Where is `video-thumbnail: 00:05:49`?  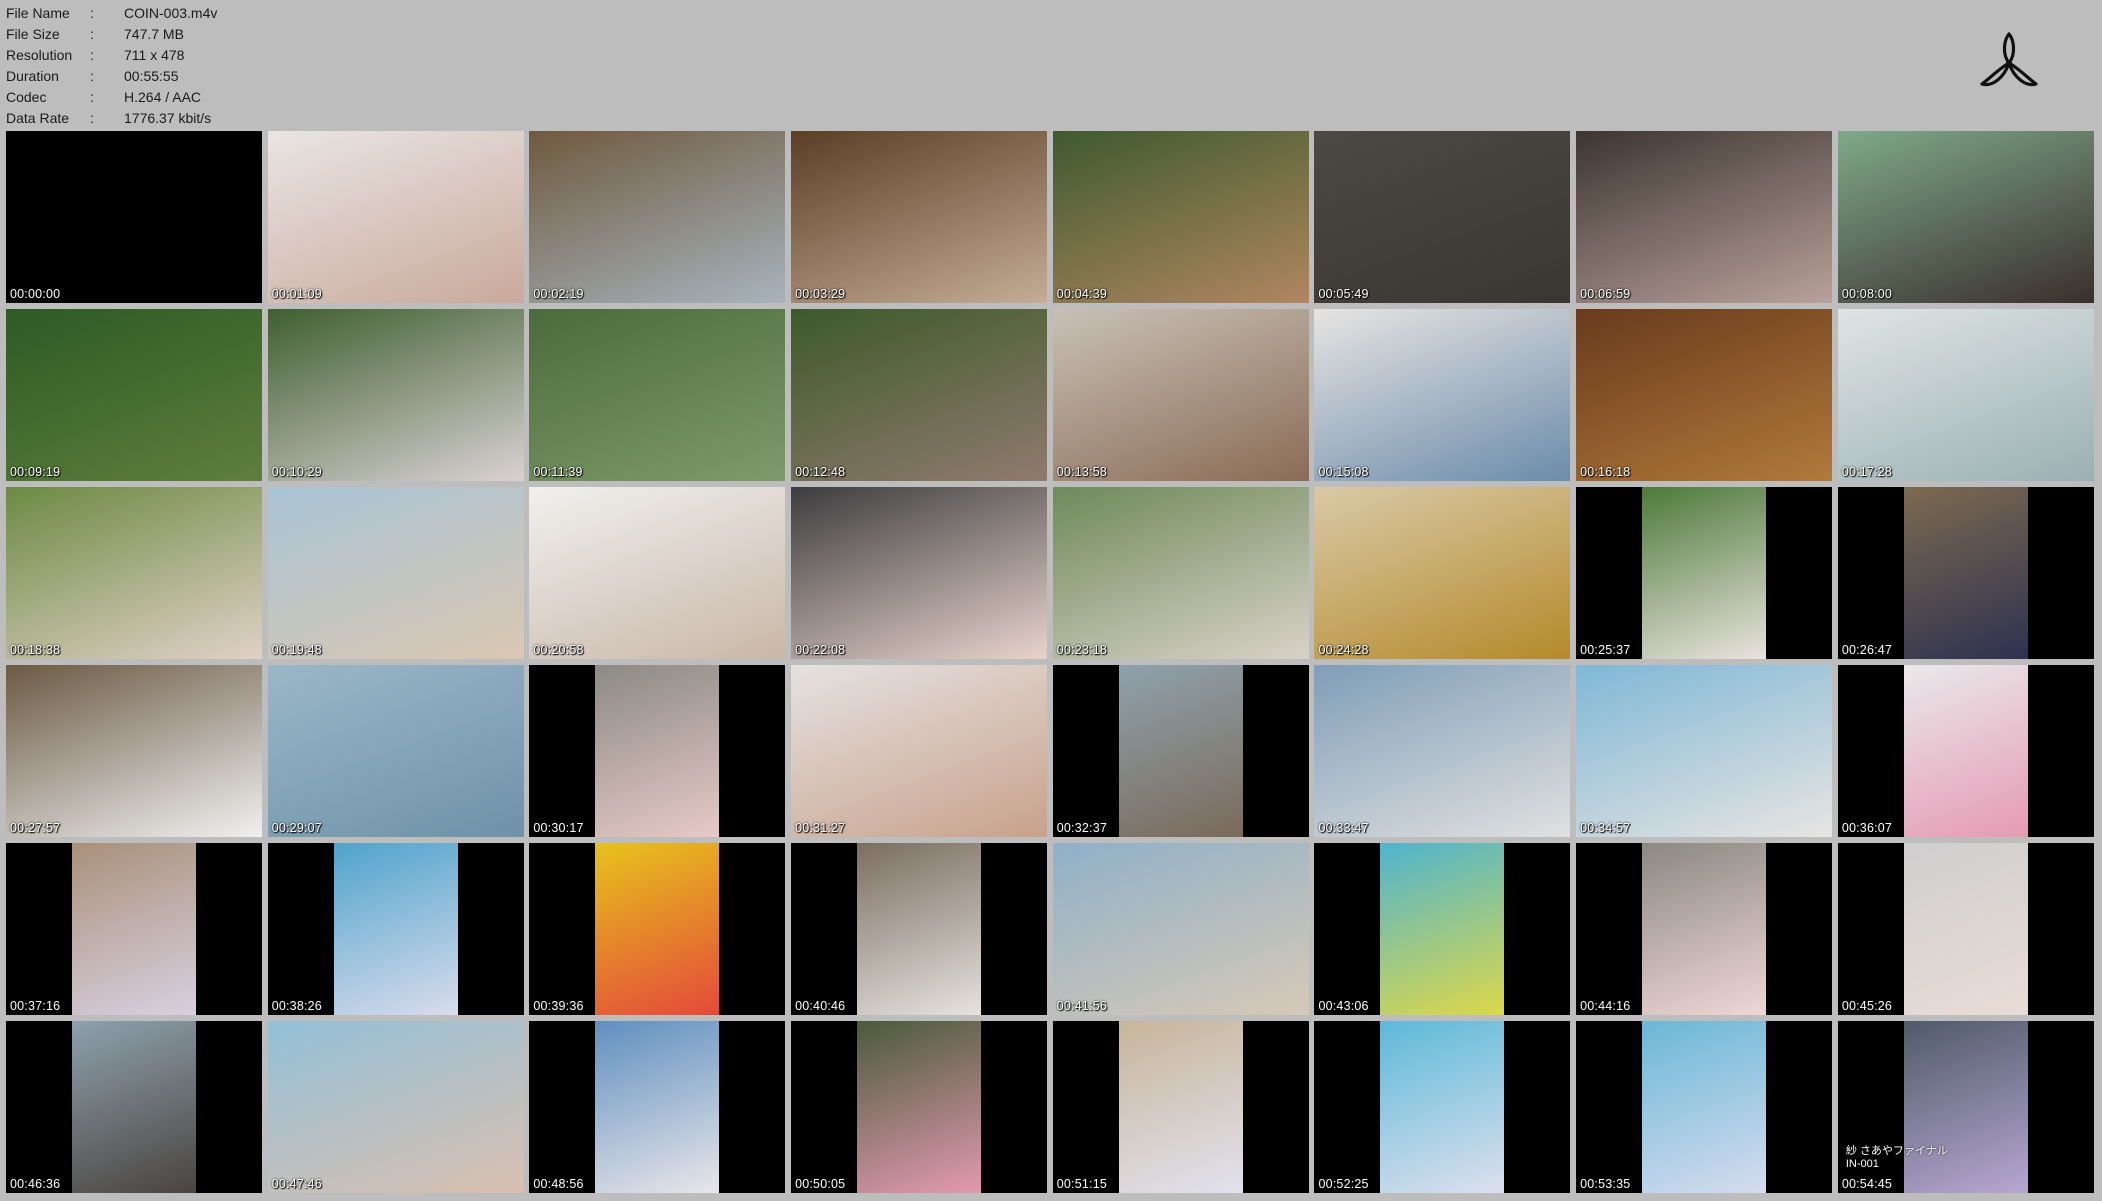
video-thumbnail: 00:05:49 is located at coordinates (1442, 217).